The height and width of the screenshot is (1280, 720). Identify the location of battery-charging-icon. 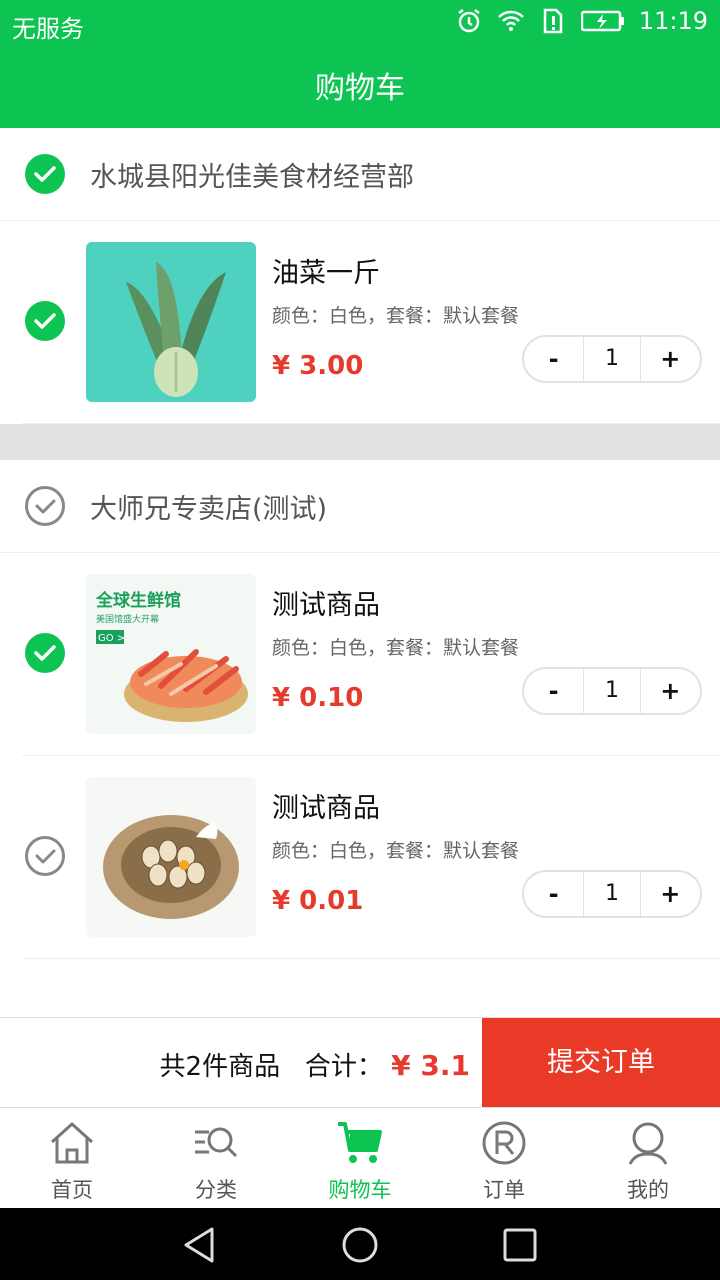
(602, 21).